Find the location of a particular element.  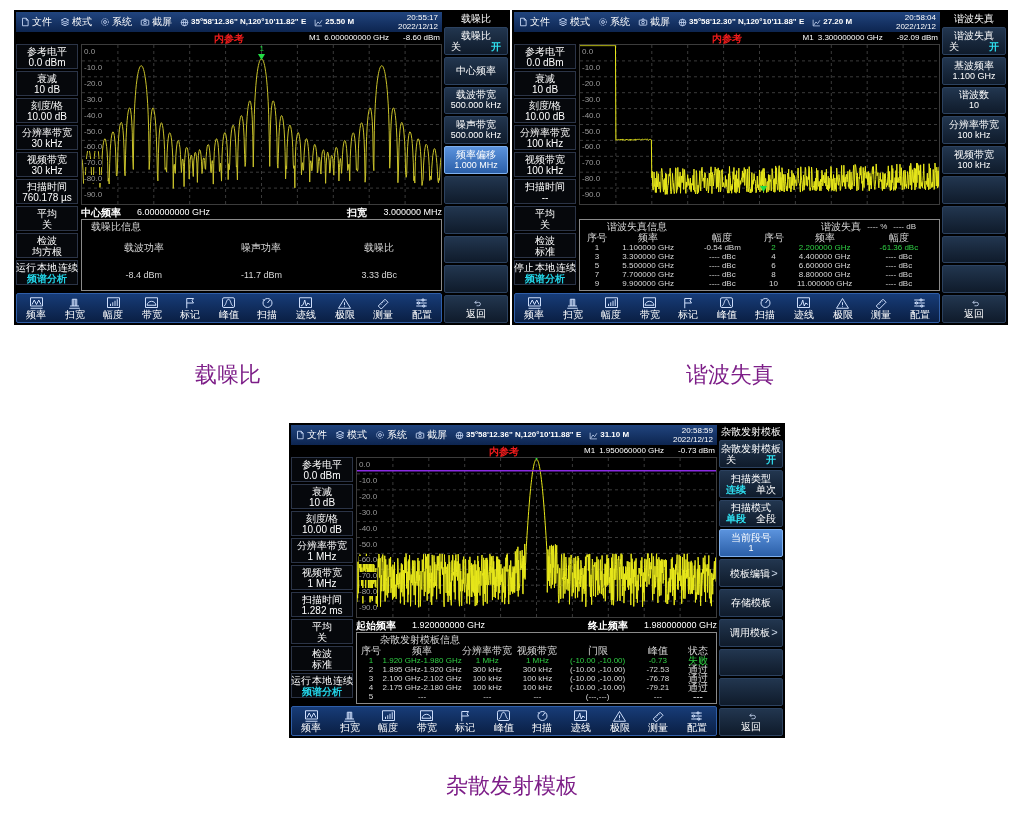

parameter-button: 扫描时间 1.282 ms is located at coordinates (322, 604).